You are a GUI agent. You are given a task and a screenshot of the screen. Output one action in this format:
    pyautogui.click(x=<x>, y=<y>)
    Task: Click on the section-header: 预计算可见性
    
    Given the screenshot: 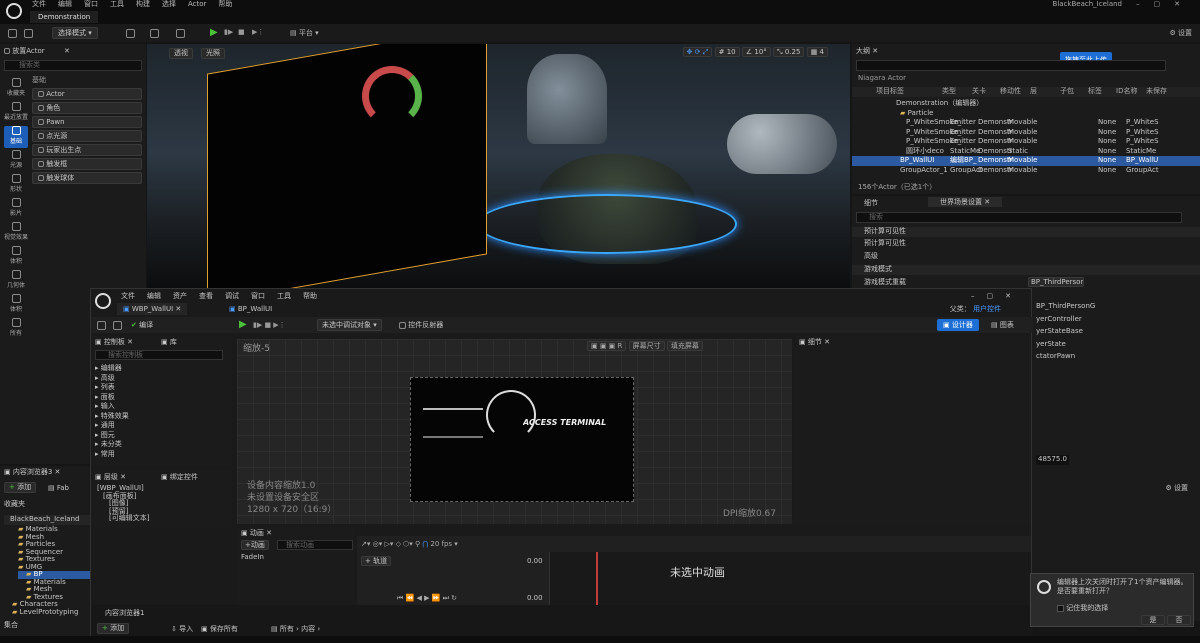 What is the action you would take?
    pyautogui.click(x=1026, y=232)
    